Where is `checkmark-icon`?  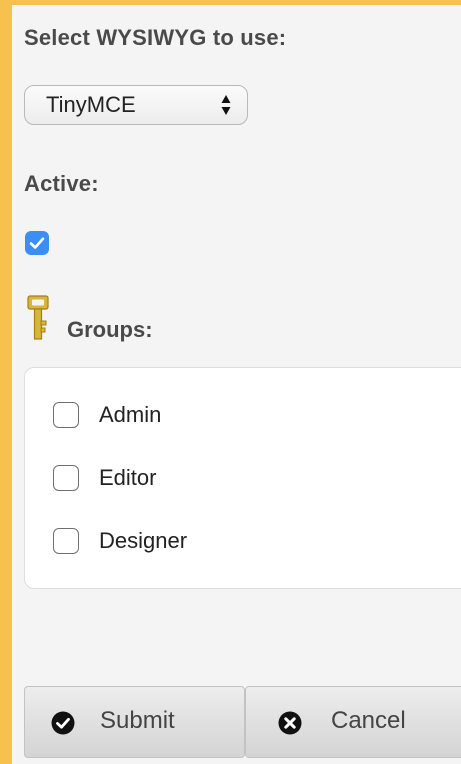
checkmark-icon is located at coordinates (37, 243).